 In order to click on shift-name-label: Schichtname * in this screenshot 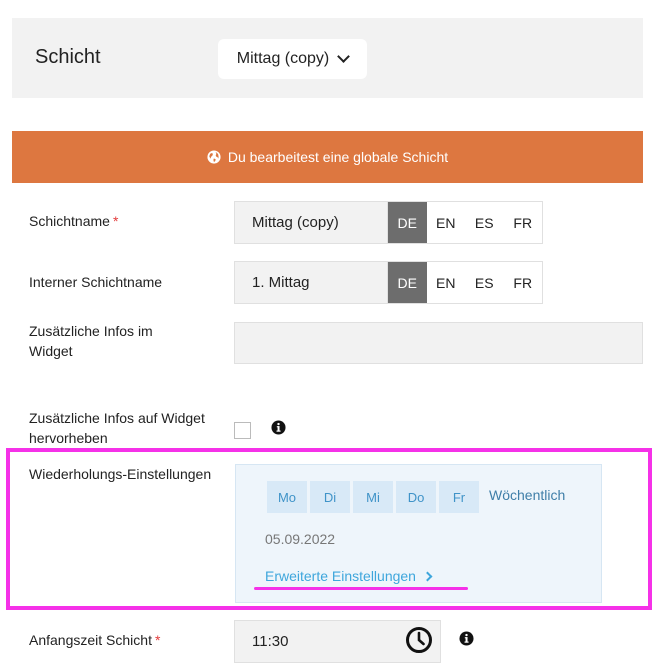, I will do `click(74, 221)`.